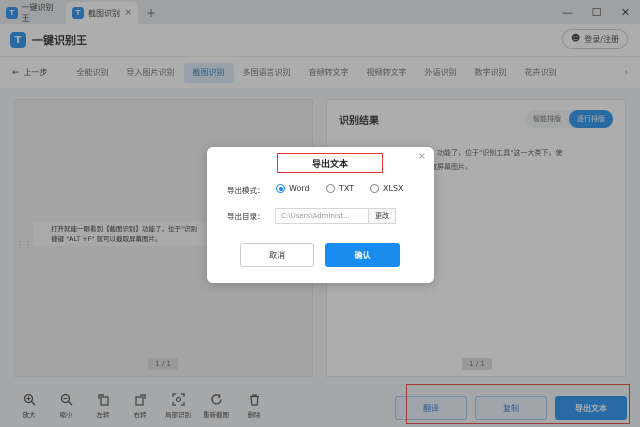  I want to click on radio-xlsx: XLSX, so click(387, 188).